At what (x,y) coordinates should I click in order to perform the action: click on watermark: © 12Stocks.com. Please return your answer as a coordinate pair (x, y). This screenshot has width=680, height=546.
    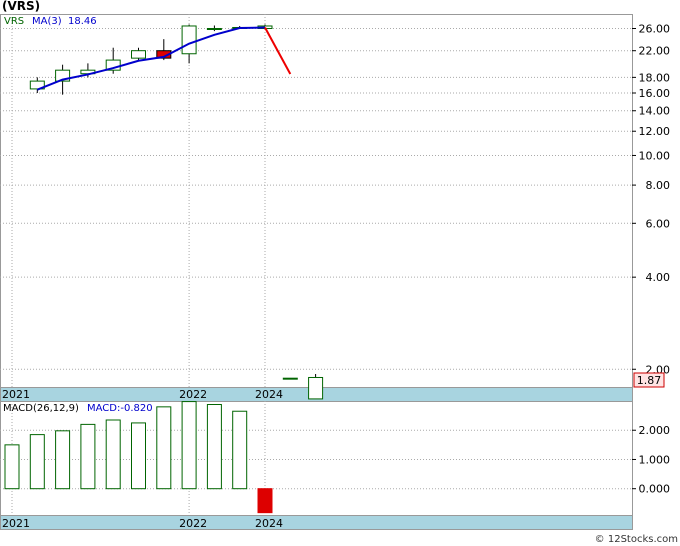
    Looking at the image, I should click on (636, 539).